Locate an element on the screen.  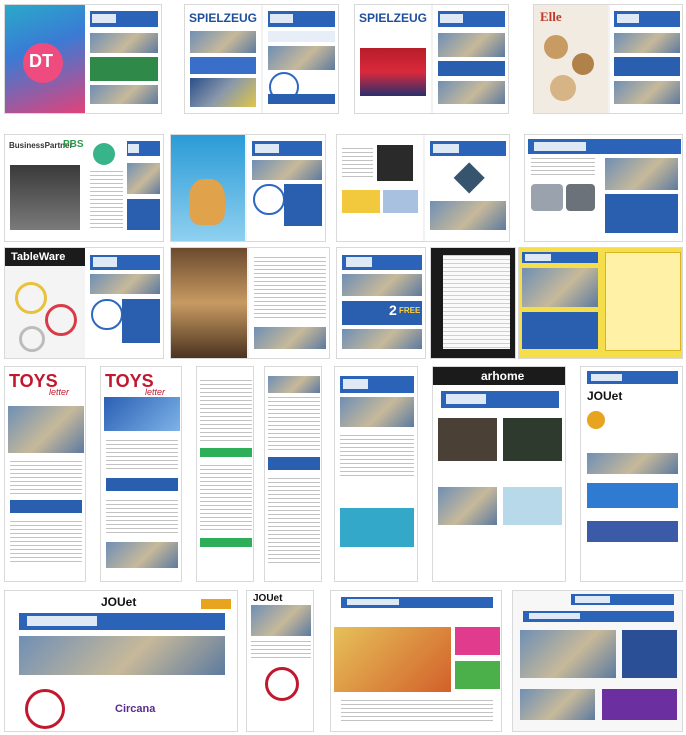
free-badge-number: 2 is located at coordinates (393, 310).